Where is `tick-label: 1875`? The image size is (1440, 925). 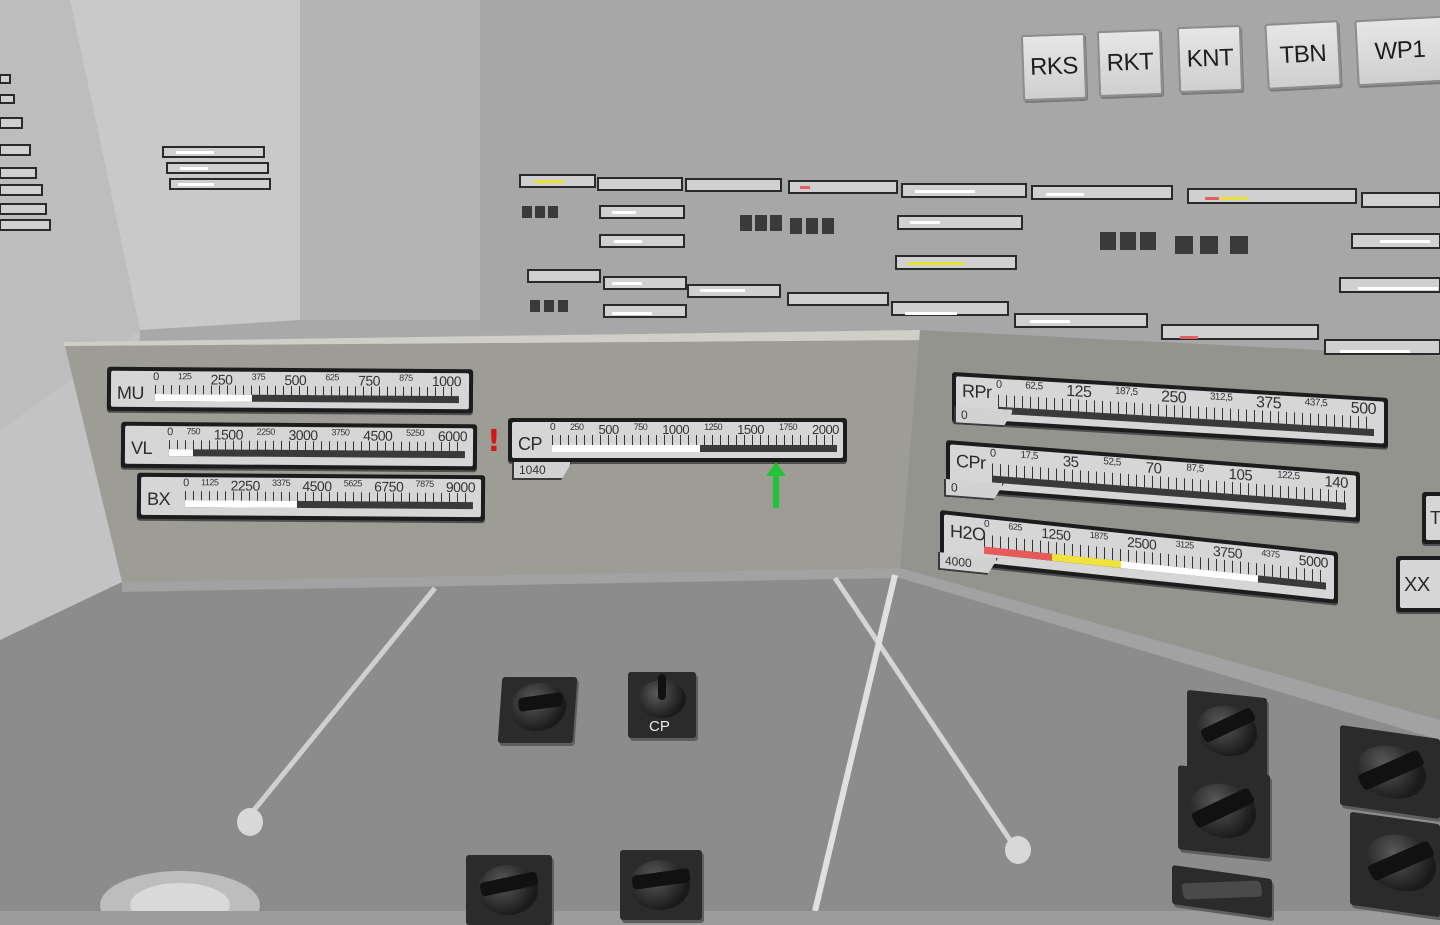 tick-label: 1875 is located at coordinates (1098, 535).